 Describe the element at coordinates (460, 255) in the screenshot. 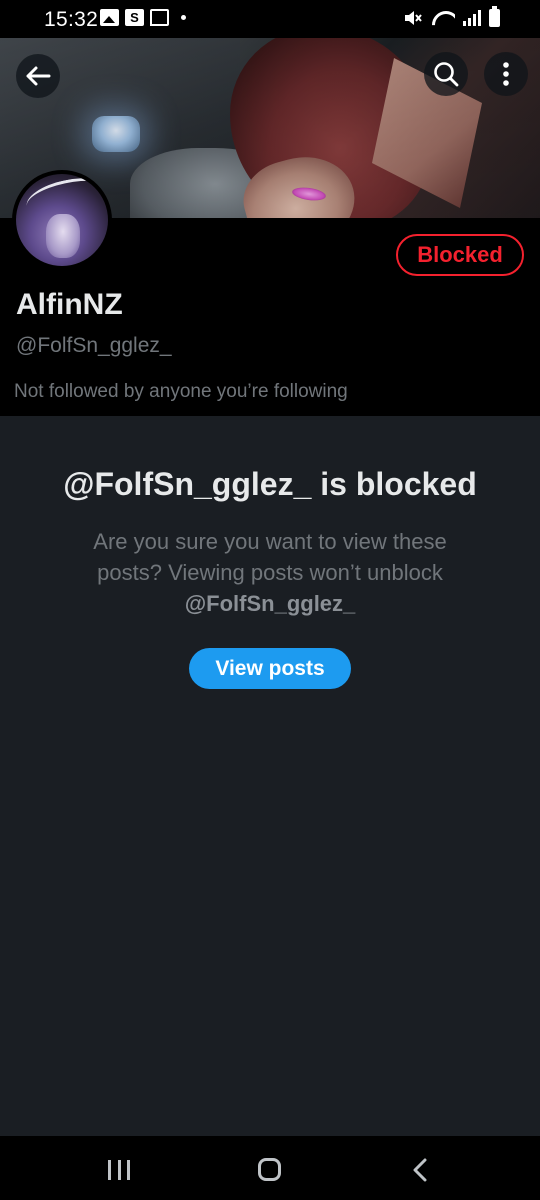

I see `blocked-button: Blocked` at that location.